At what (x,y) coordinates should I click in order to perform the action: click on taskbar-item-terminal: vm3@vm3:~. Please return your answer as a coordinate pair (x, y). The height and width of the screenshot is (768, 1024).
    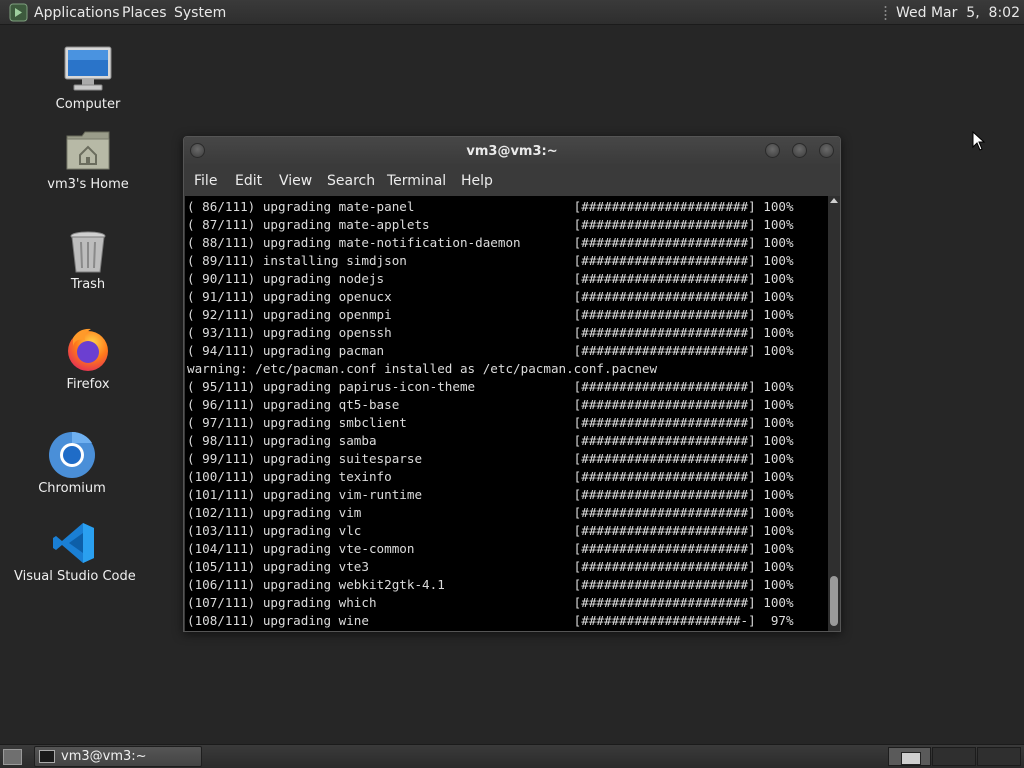
    Looking at the image, I should click on (118, 756).